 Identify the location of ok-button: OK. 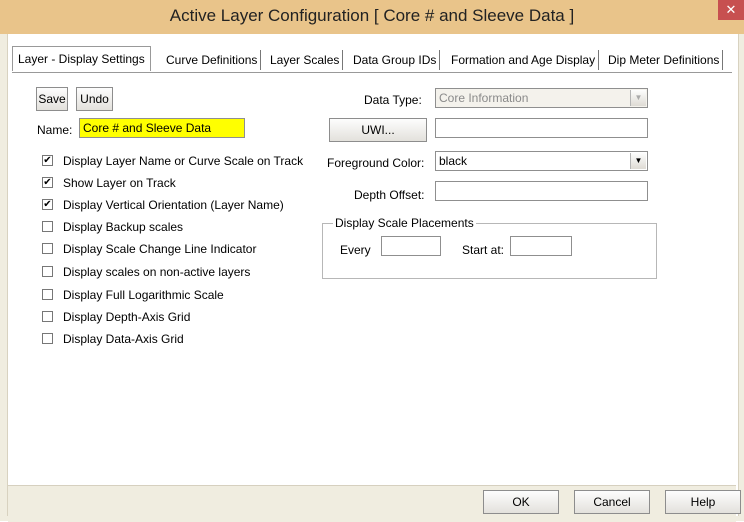
(521, 502).